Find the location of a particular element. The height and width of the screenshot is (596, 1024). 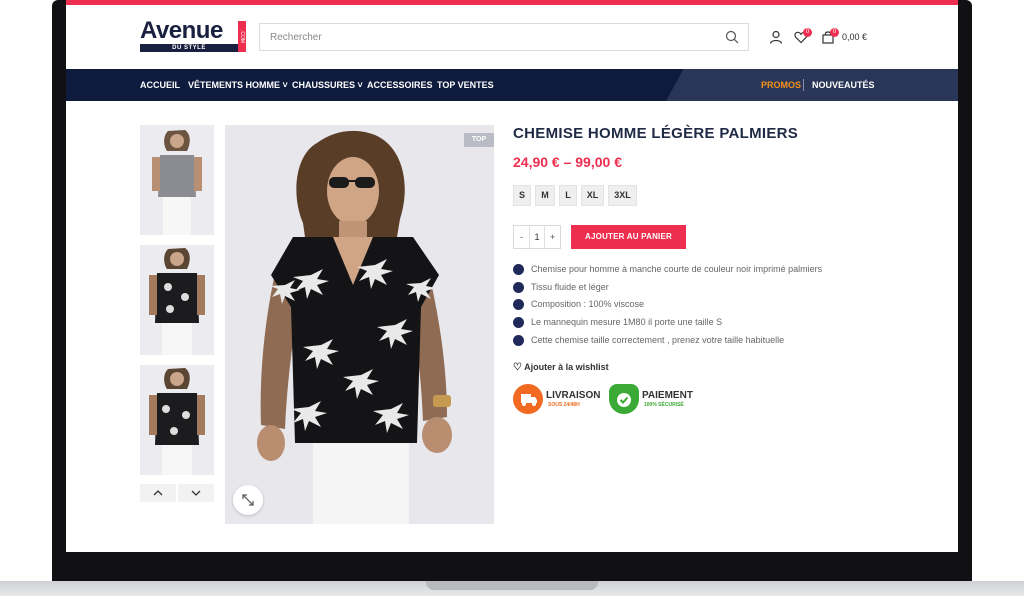

site-logo: Avenue DU STYLE .COM is located at coordinates (193, 34).